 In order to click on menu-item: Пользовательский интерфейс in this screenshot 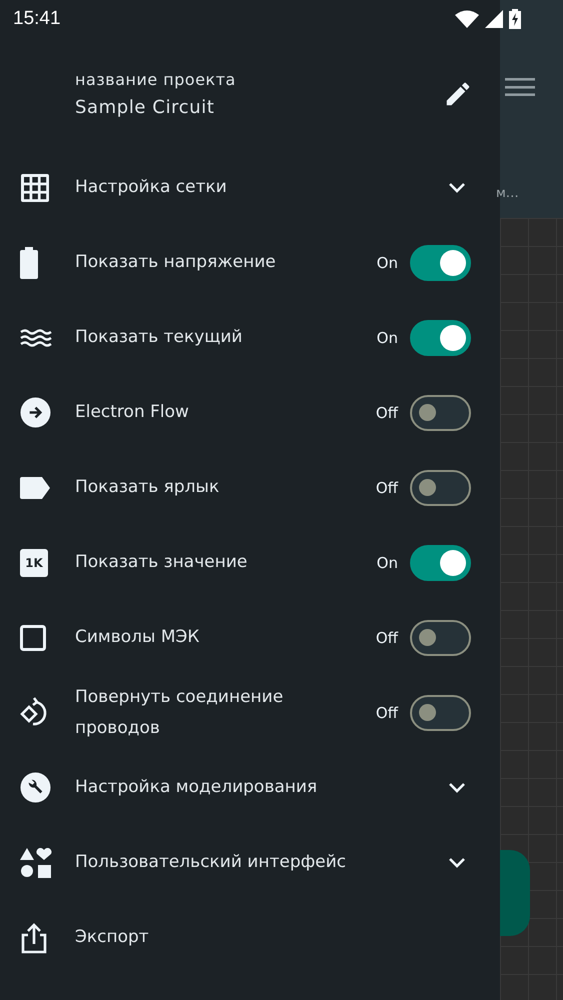, I will do `click(250, 862)`.